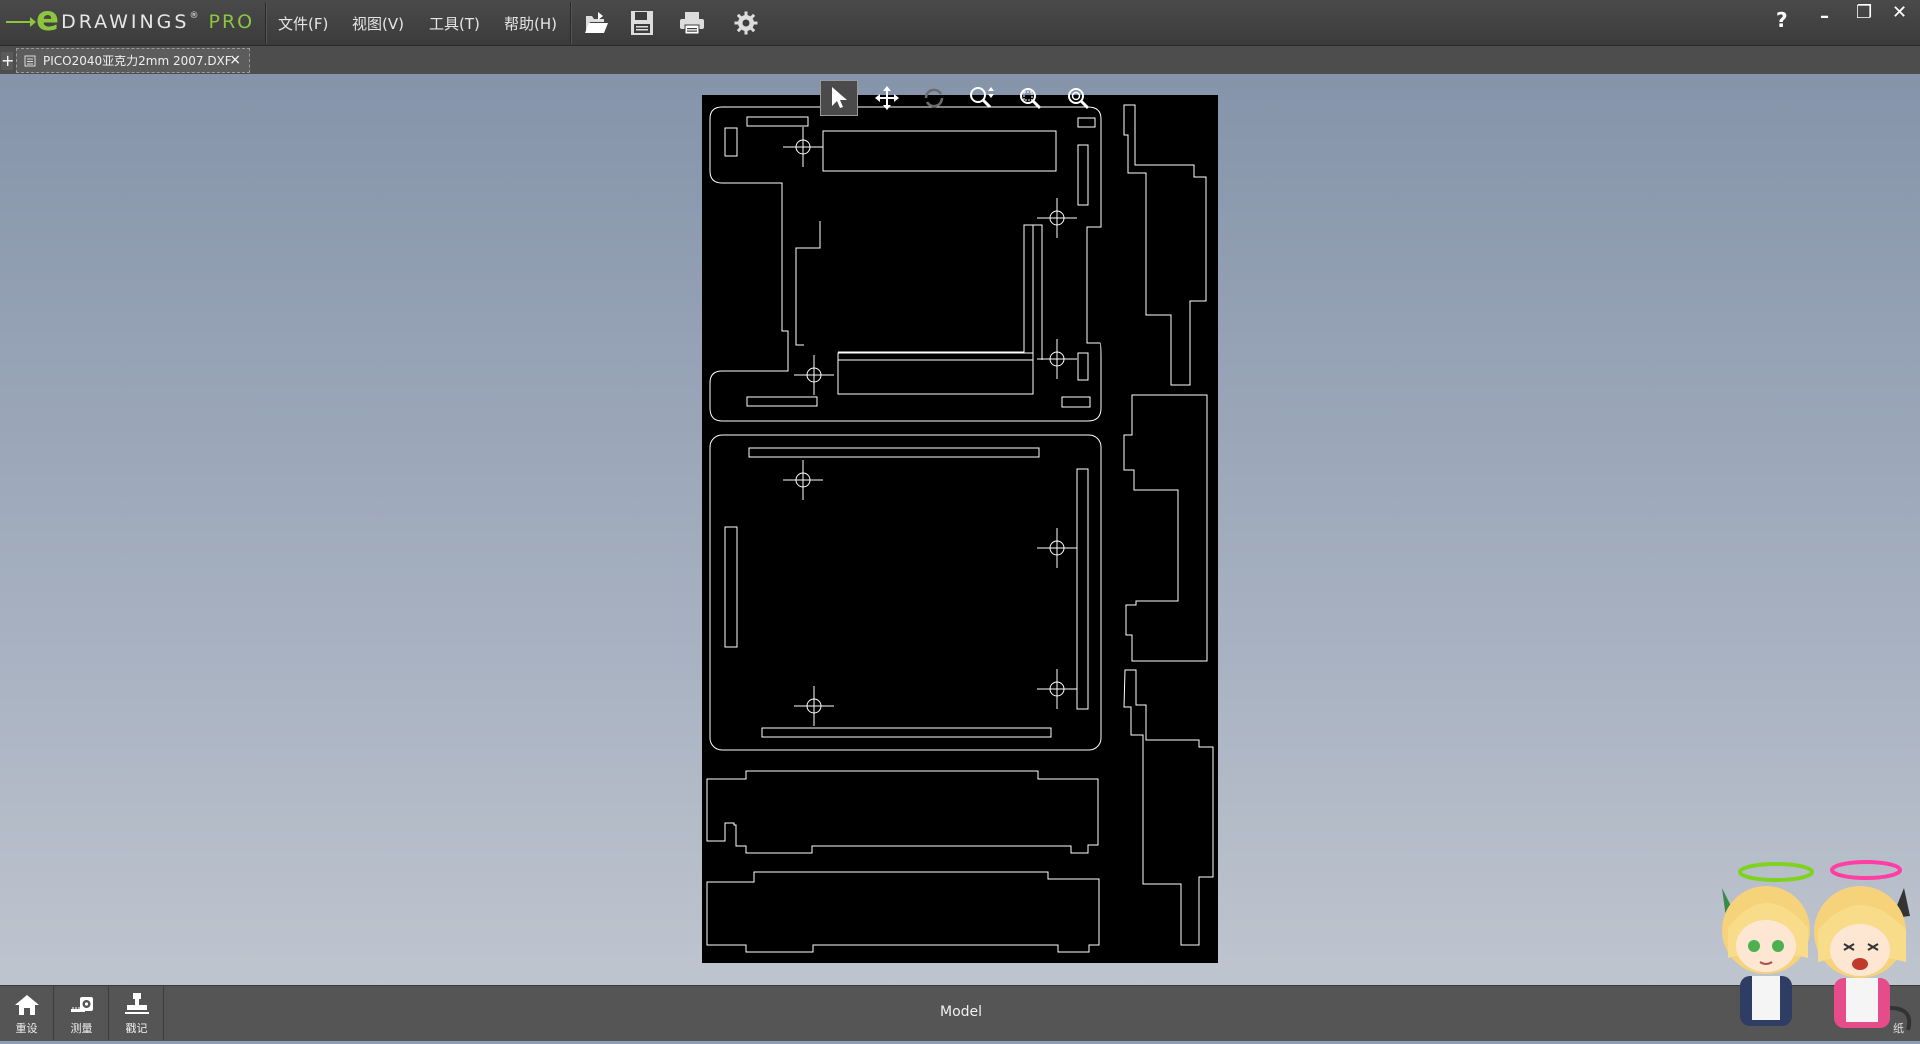 This screenshot has width=1920, height=1044. I want to click on menu-view: 视图(V), so click(378, 23).